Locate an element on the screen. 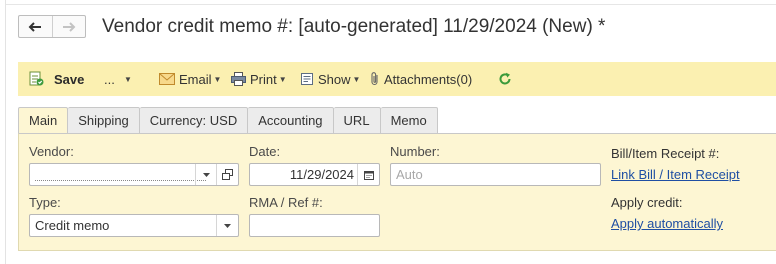  vendor-label: Vendor: is located at coordinates (51, 151).